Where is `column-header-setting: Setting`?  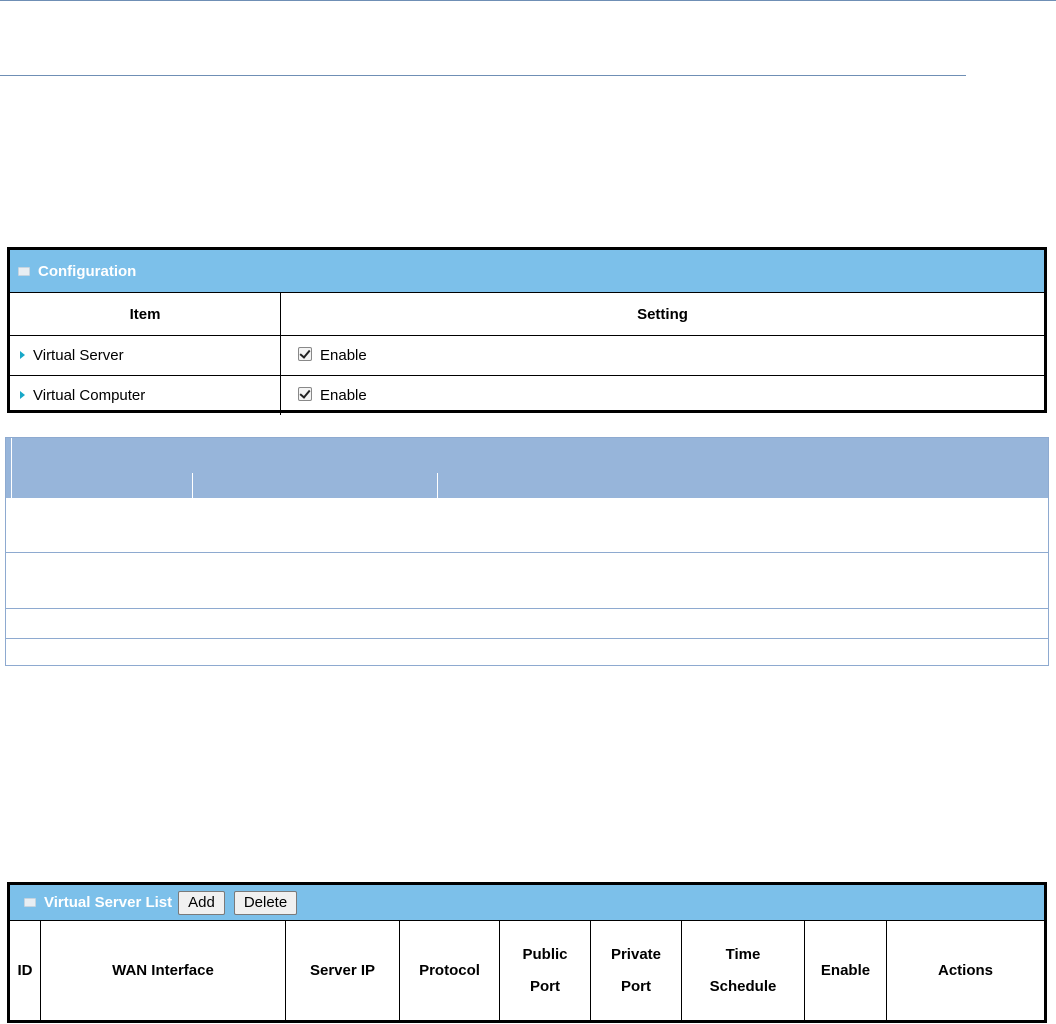 column-header-setting: Setting is located at coordinates (662, 314).